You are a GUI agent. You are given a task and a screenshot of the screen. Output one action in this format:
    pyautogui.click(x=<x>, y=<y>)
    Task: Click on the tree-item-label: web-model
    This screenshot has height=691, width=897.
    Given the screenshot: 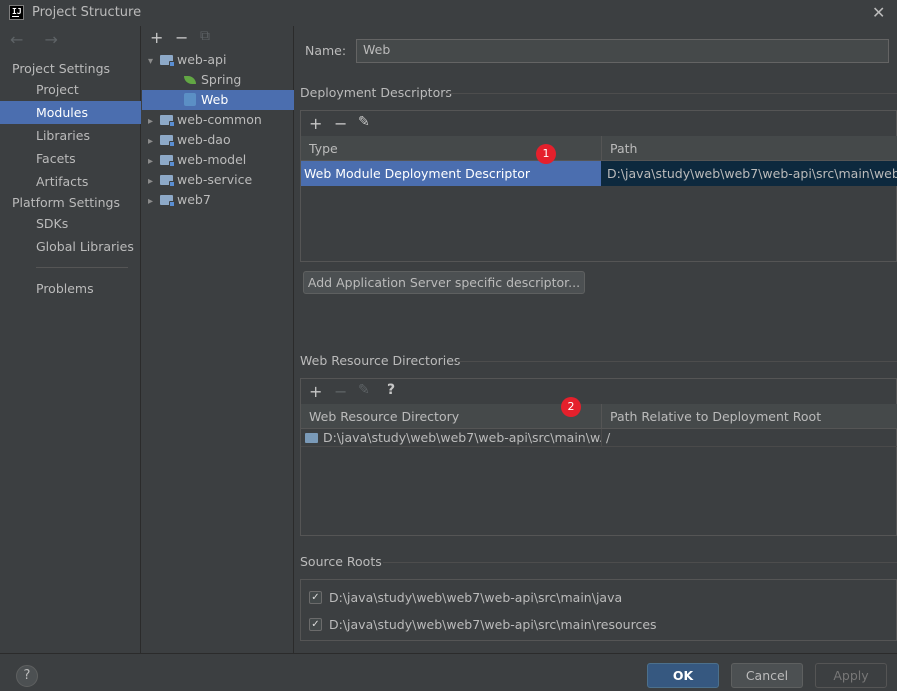 What is the action you would take?
    pyautogui.click(x=212, y=159)
    